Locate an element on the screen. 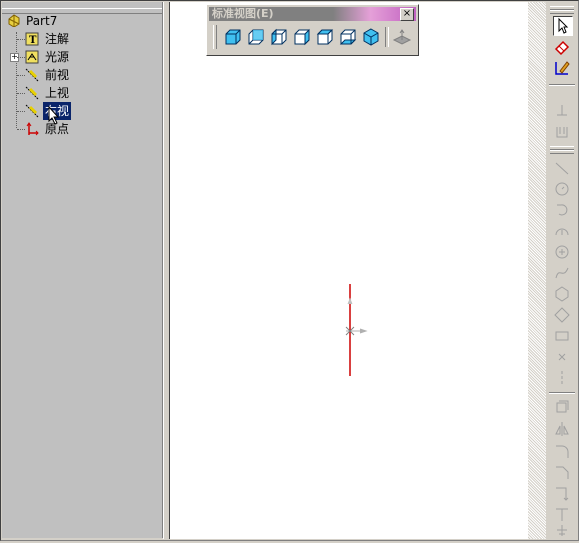  mirror-icon is located at coordinates (562, 429).